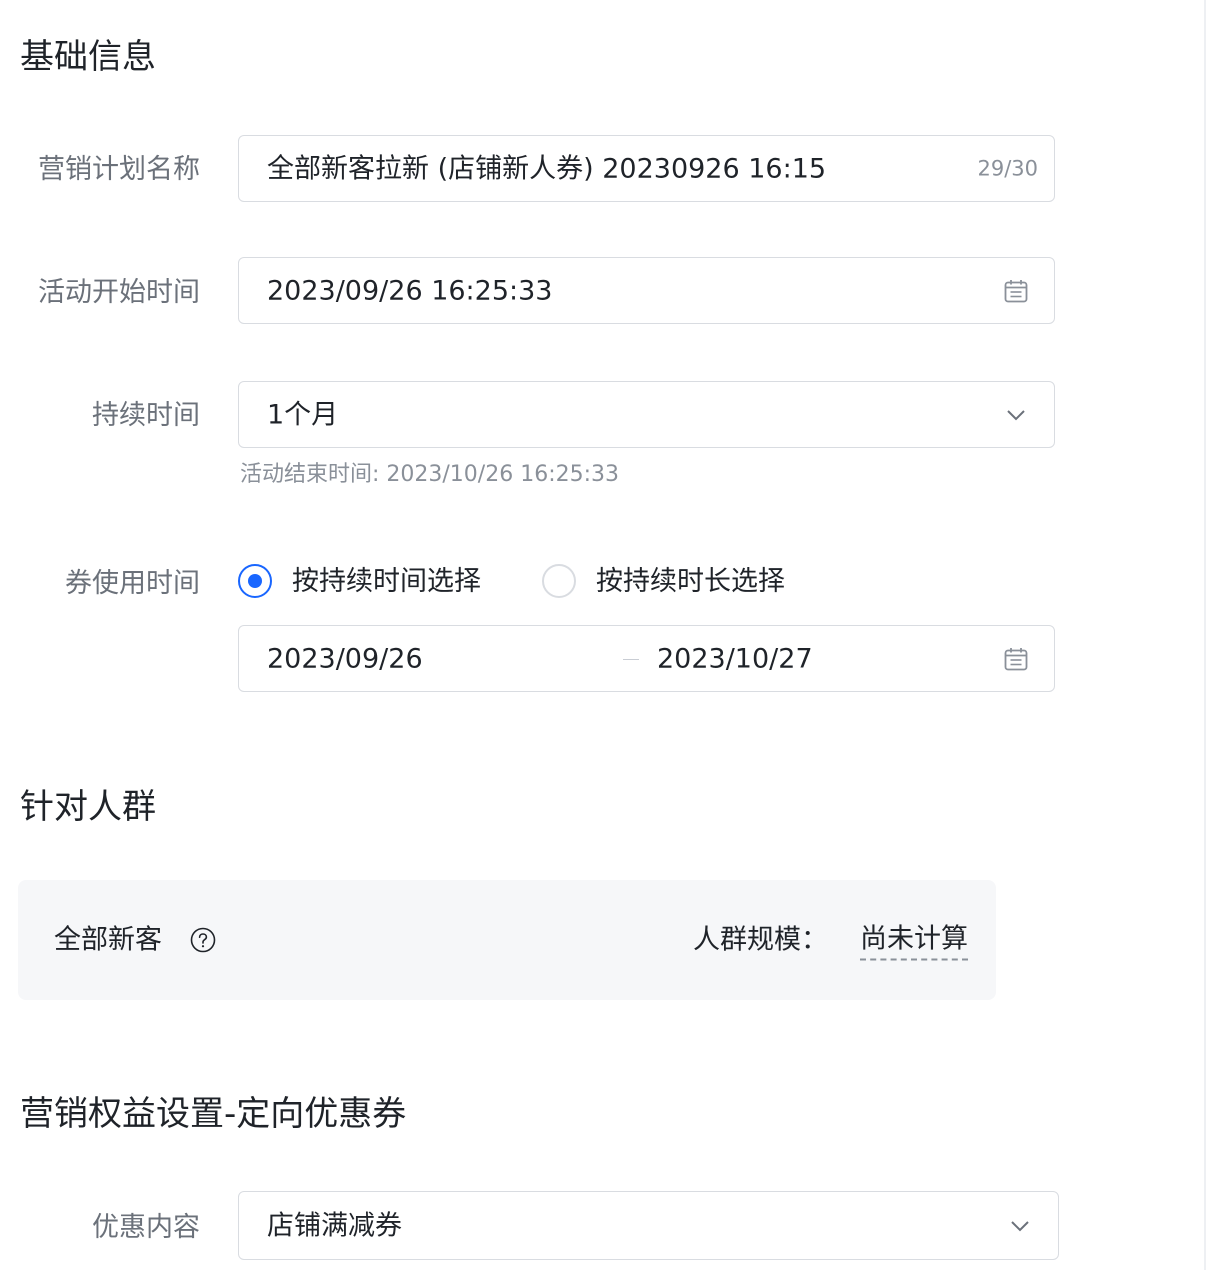 The image size is (1206, 1270). What do you see at coordinates (119, 292) in the screenshot?
I see `start-time-label: 活动开始时间` at bounding box center [119, 292].